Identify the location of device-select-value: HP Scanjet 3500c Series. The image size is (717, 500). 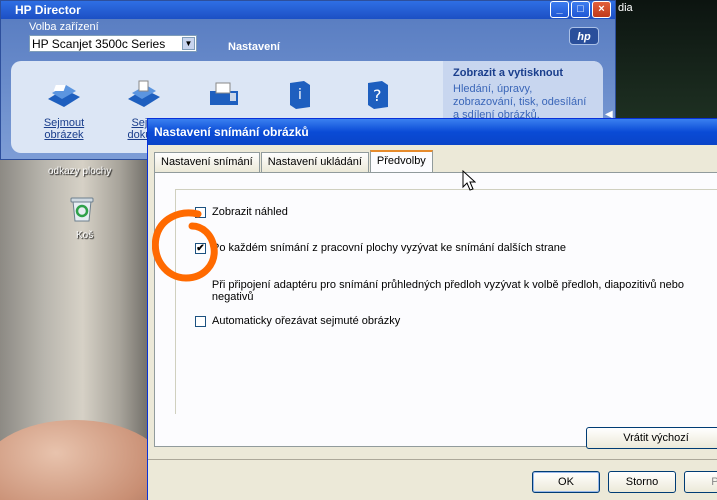
(99, 44).